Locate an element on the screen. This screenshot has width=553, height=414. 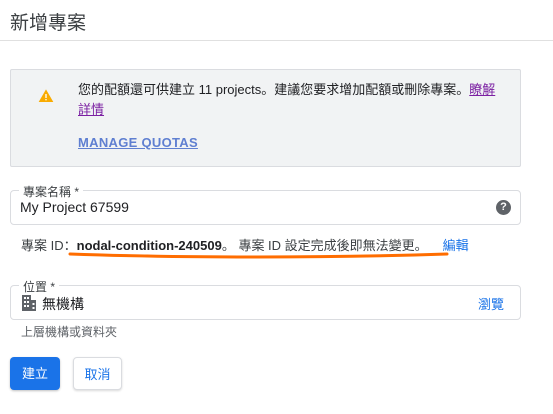
location-label: 位置 * is located at coordinates (39, 286).